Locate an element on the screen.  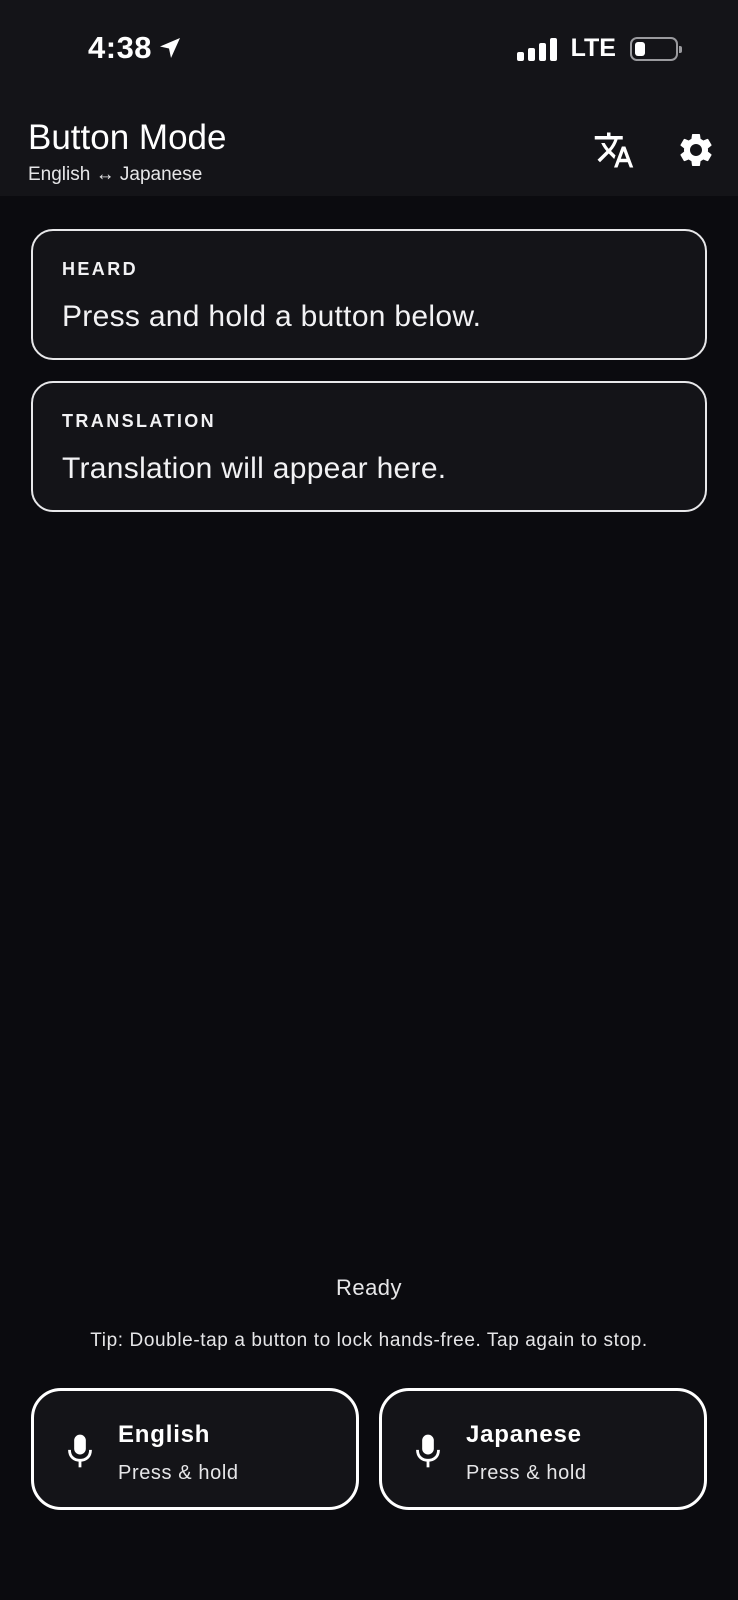
location-arrow-icon is located at coordinates (170, 48).